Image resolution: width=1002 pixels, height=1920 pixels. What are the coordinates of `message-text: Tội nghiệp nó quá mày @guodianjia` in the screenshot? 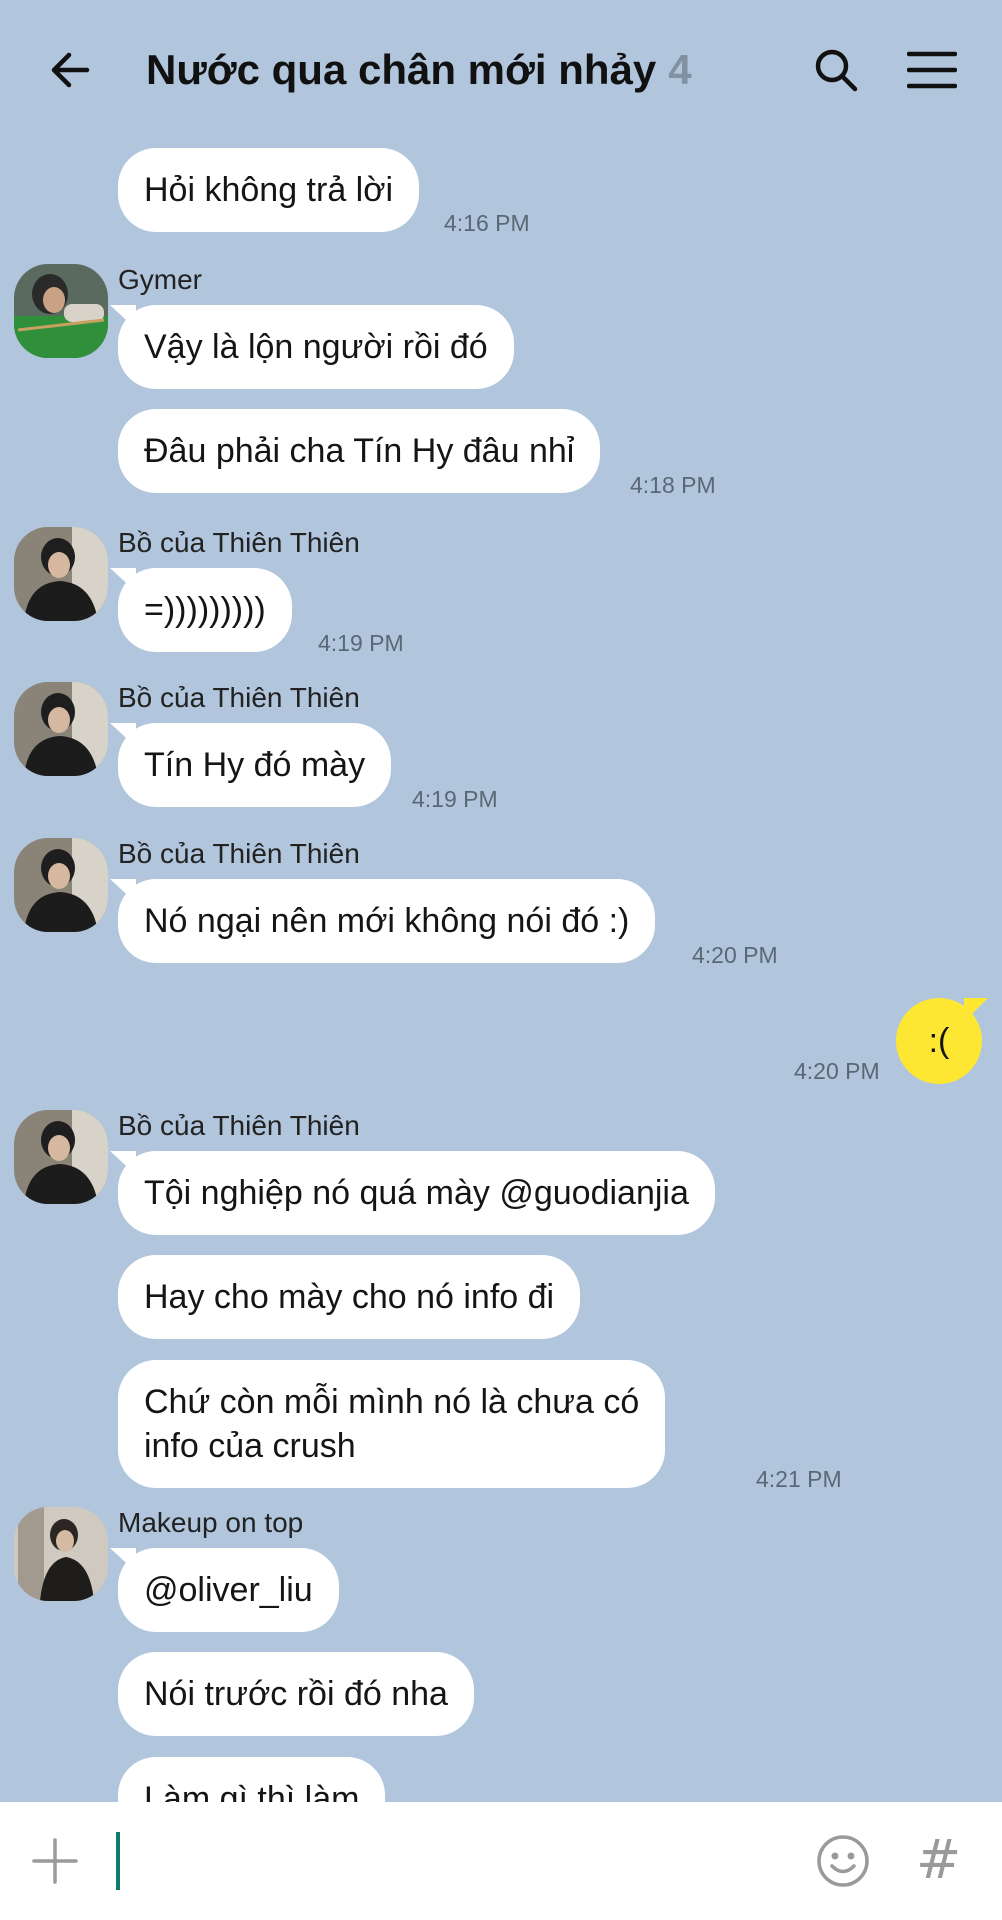 It's located at (416, 1193).